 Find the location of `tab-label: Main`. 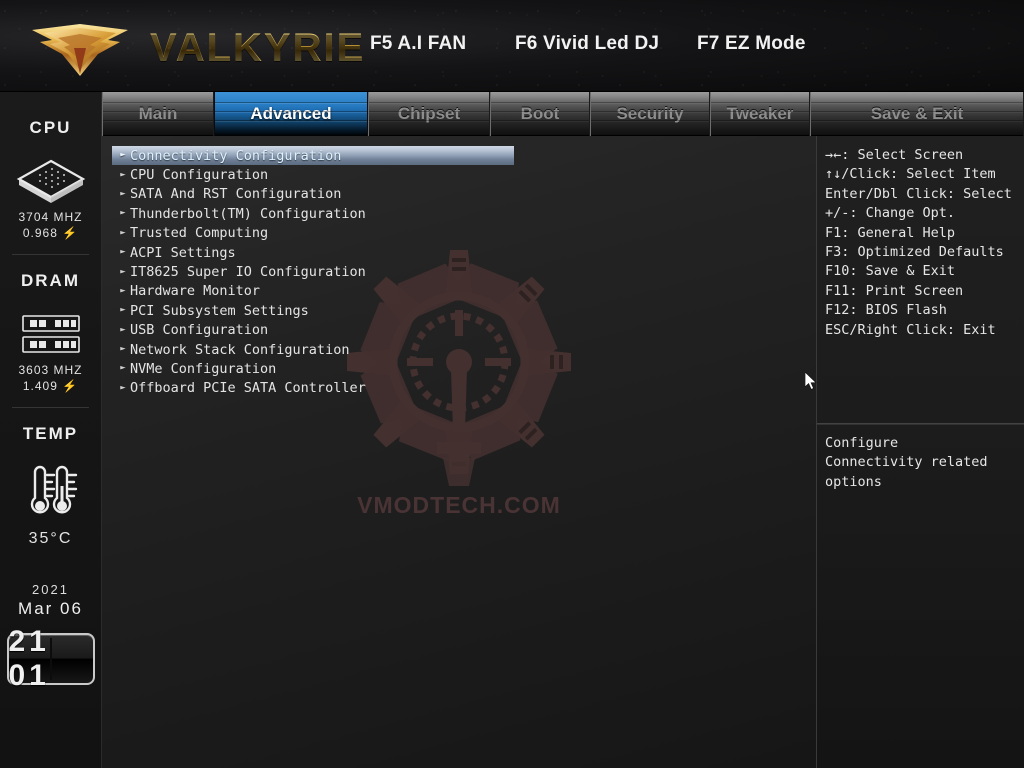

tab-label: Main is located at coordinates (158, 113).